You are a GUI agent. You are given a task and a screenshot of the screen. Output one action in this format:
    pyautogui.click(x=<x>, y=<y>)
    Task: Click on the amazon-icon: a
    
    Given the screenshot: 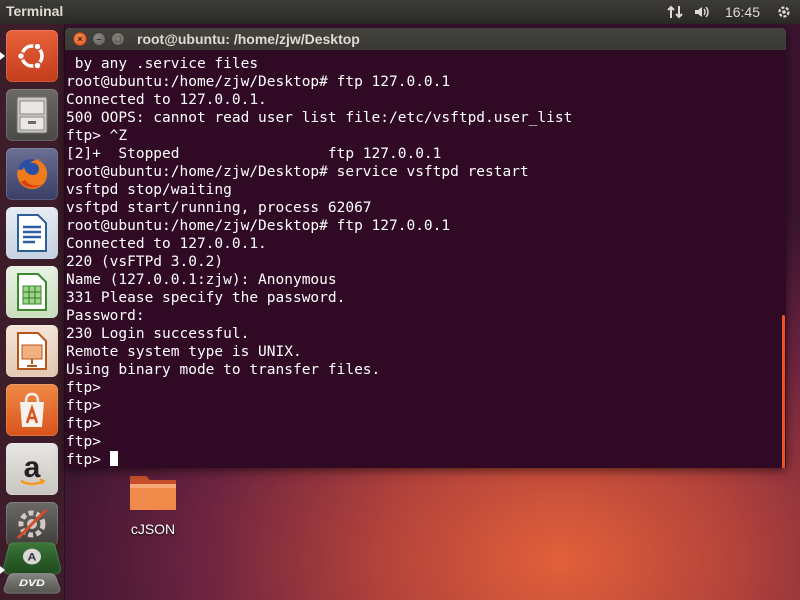 What is the action you would take?
    pyautogui.click(x=32, y=469)
    